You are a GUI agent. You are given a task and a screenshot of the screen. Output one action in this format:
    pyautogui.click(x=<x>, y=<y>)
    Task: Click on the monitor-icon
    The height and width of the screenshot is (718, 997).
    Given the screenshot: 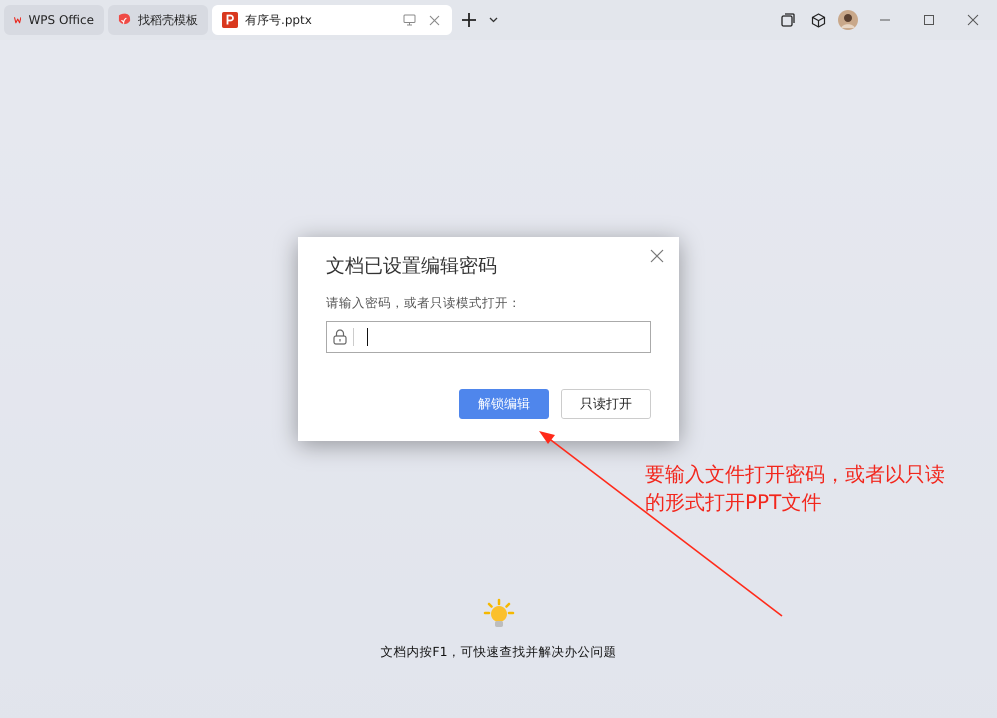 What is the action you would take?
    pyautogui.click(x=409, y=20)
    